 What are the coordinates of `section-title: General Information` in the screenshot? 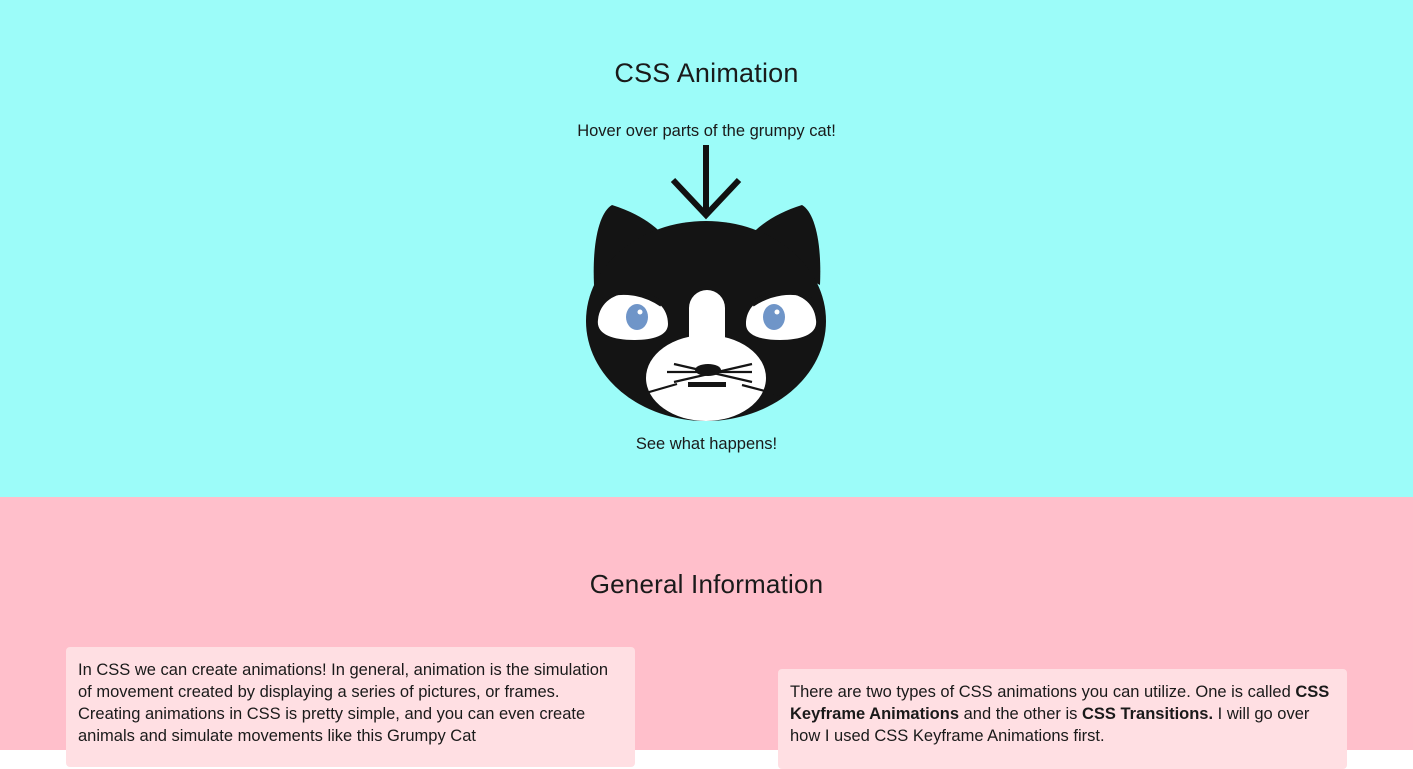 It's located at (706, 584).